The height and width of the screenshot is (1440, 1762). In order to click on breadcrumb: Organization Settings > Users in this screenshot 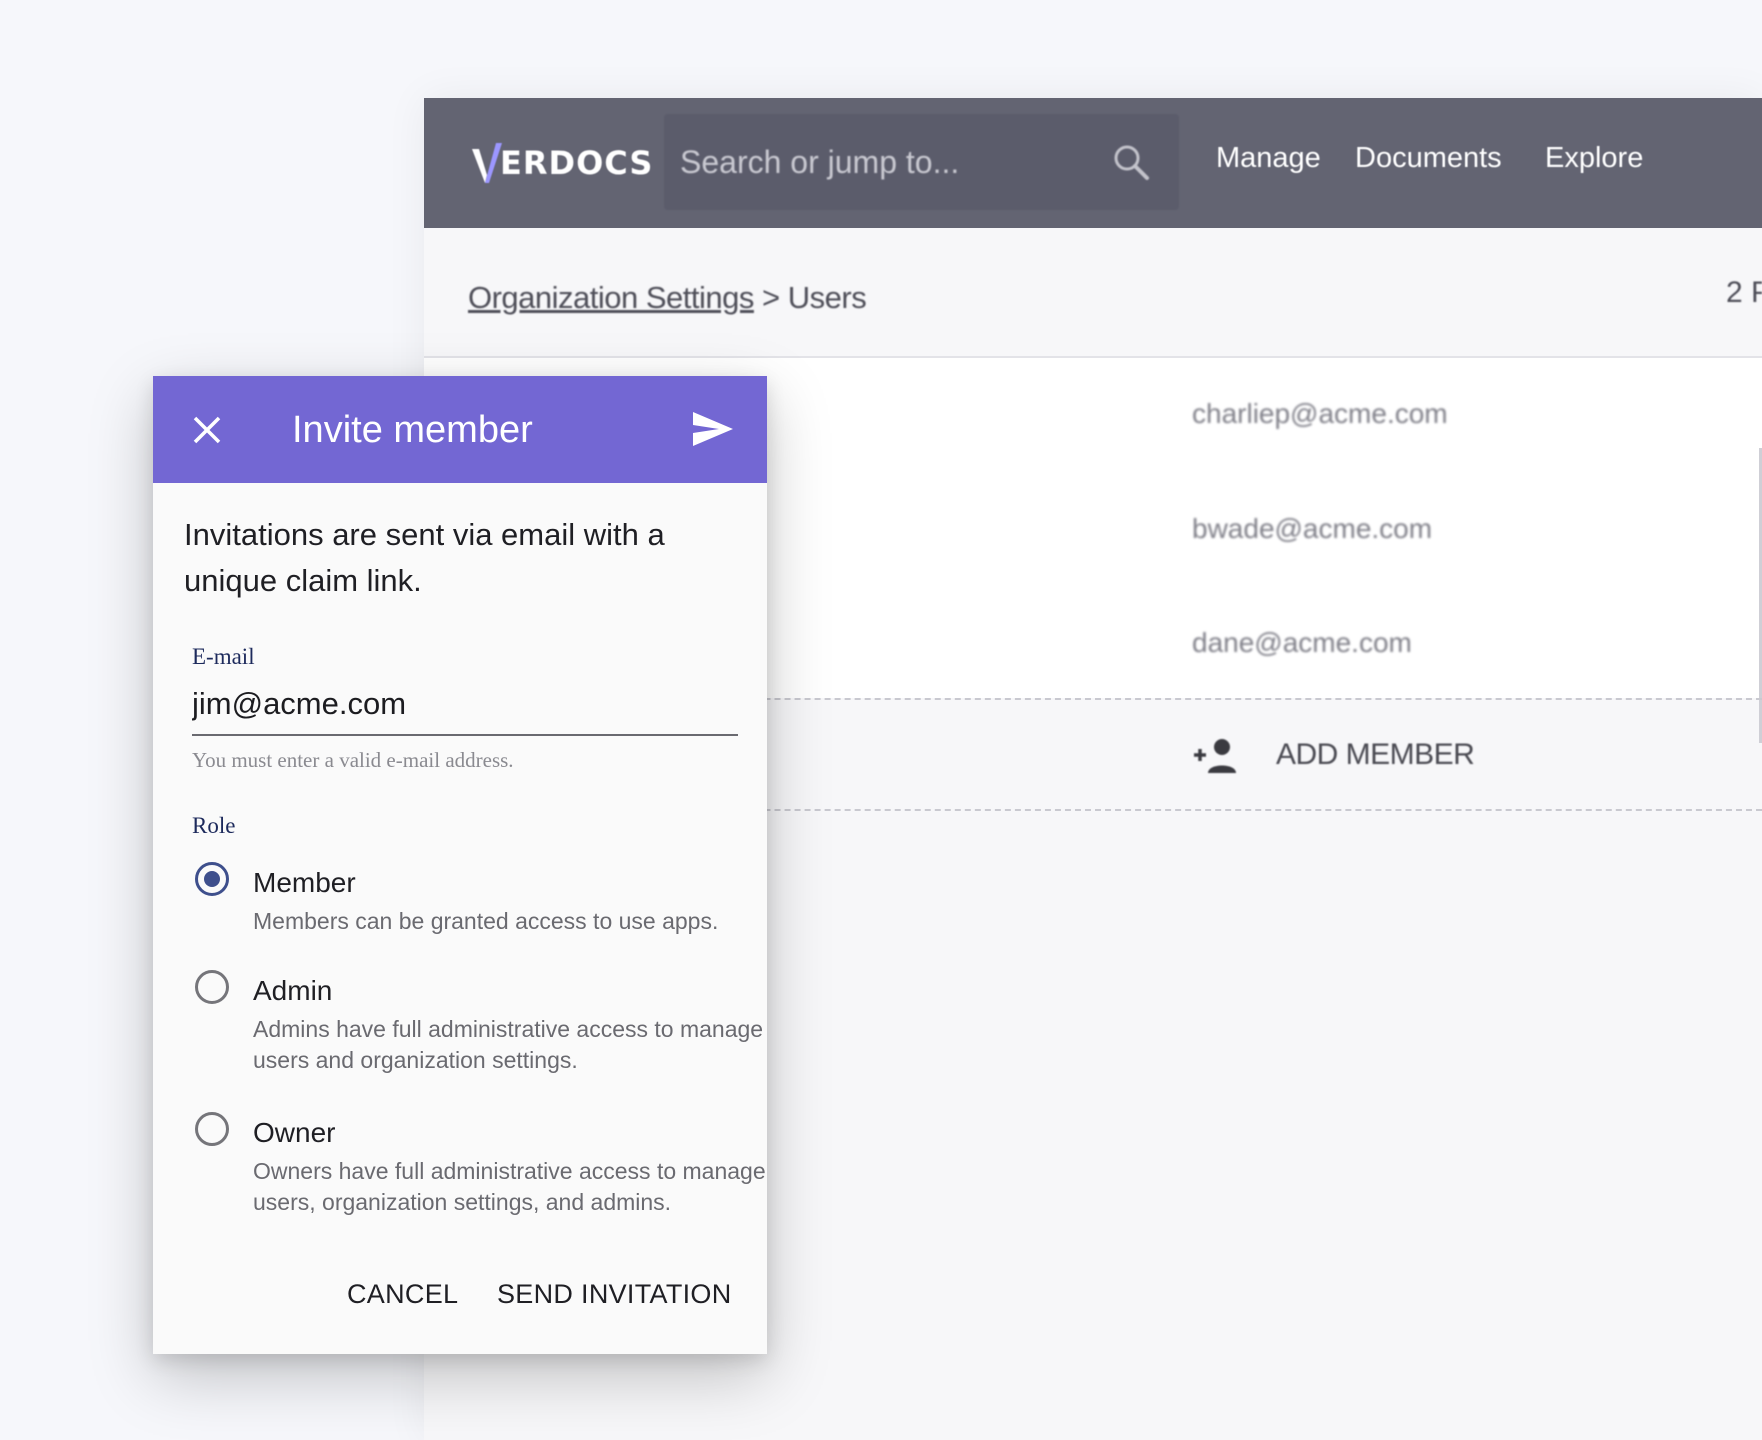, I will do `click(667, 298)`.